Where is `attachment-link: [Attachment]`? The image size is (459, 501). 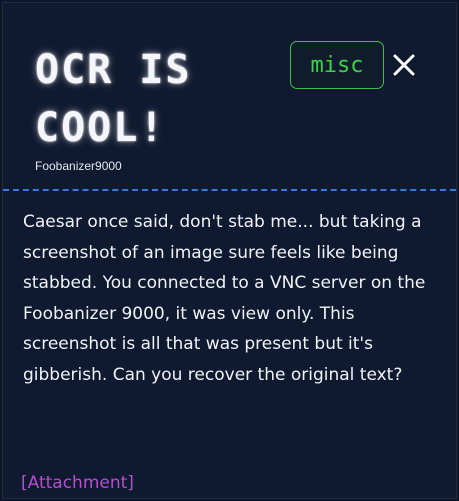
attachment-link: [Attachment] is located at coordinates (77, 483).